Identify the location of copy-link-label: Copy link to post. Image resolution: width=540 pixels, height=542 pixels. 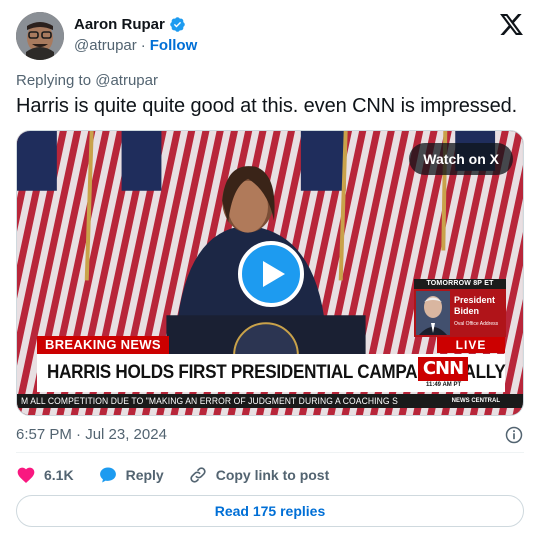
(272, 475).